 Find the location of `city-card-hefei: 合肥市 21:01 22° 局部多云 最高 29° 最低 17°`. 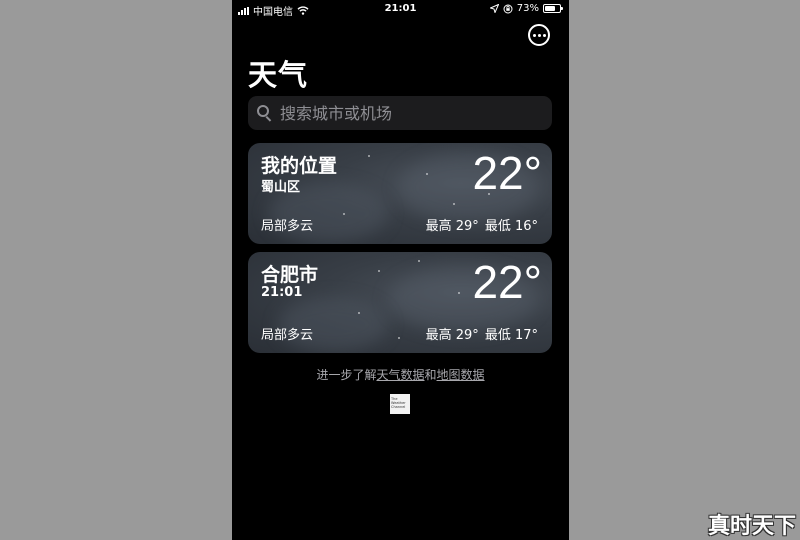

city-card-hefei: 合肥市 21:01 22° 局部多云 最高 29° 最低 17° is located at coordinates (400, 302).